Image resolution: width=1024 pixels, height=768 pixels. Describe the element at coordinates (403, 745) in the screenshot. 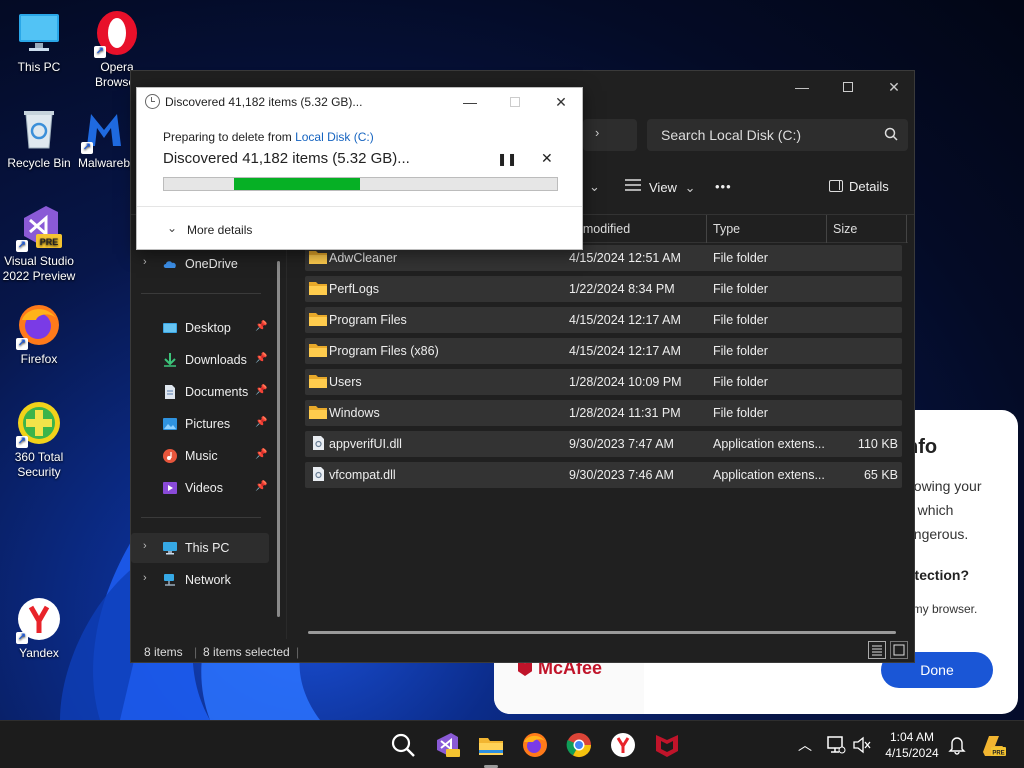

I see `search-icon` at that location.